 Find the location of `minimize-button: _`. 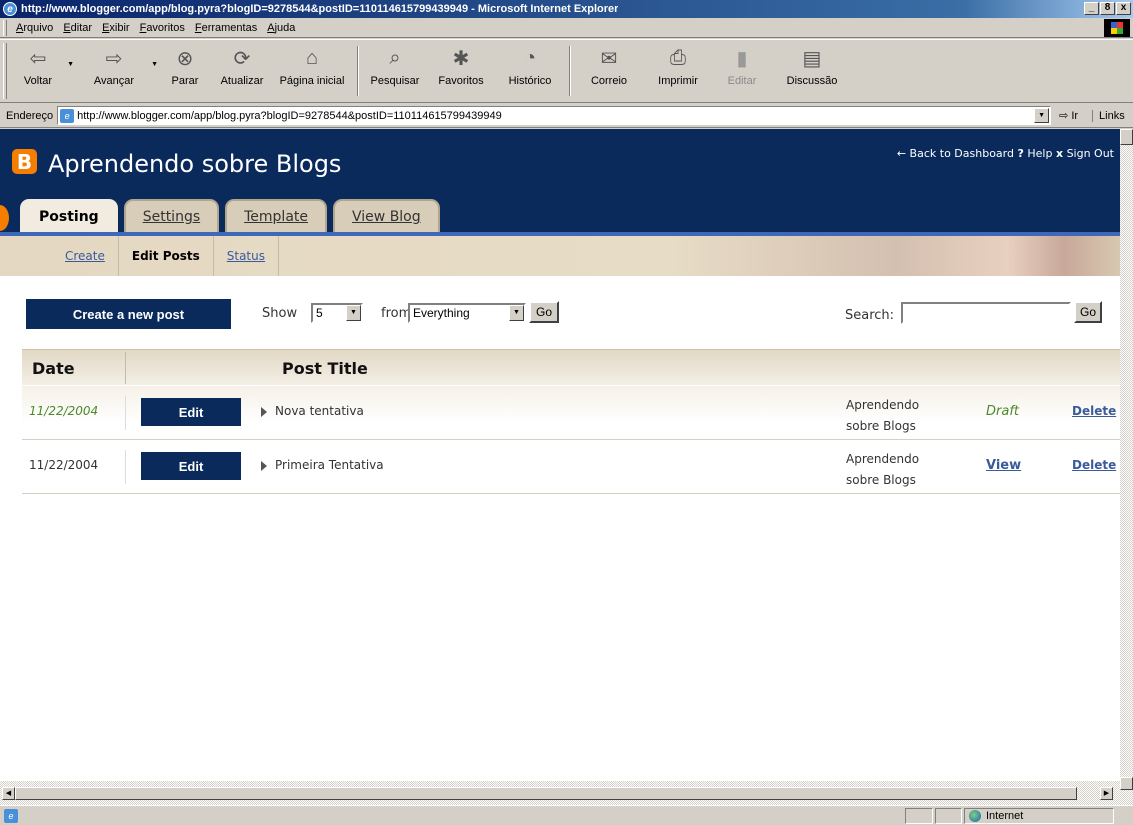

minimize-button: _ is located at coordinates (1091, 8).